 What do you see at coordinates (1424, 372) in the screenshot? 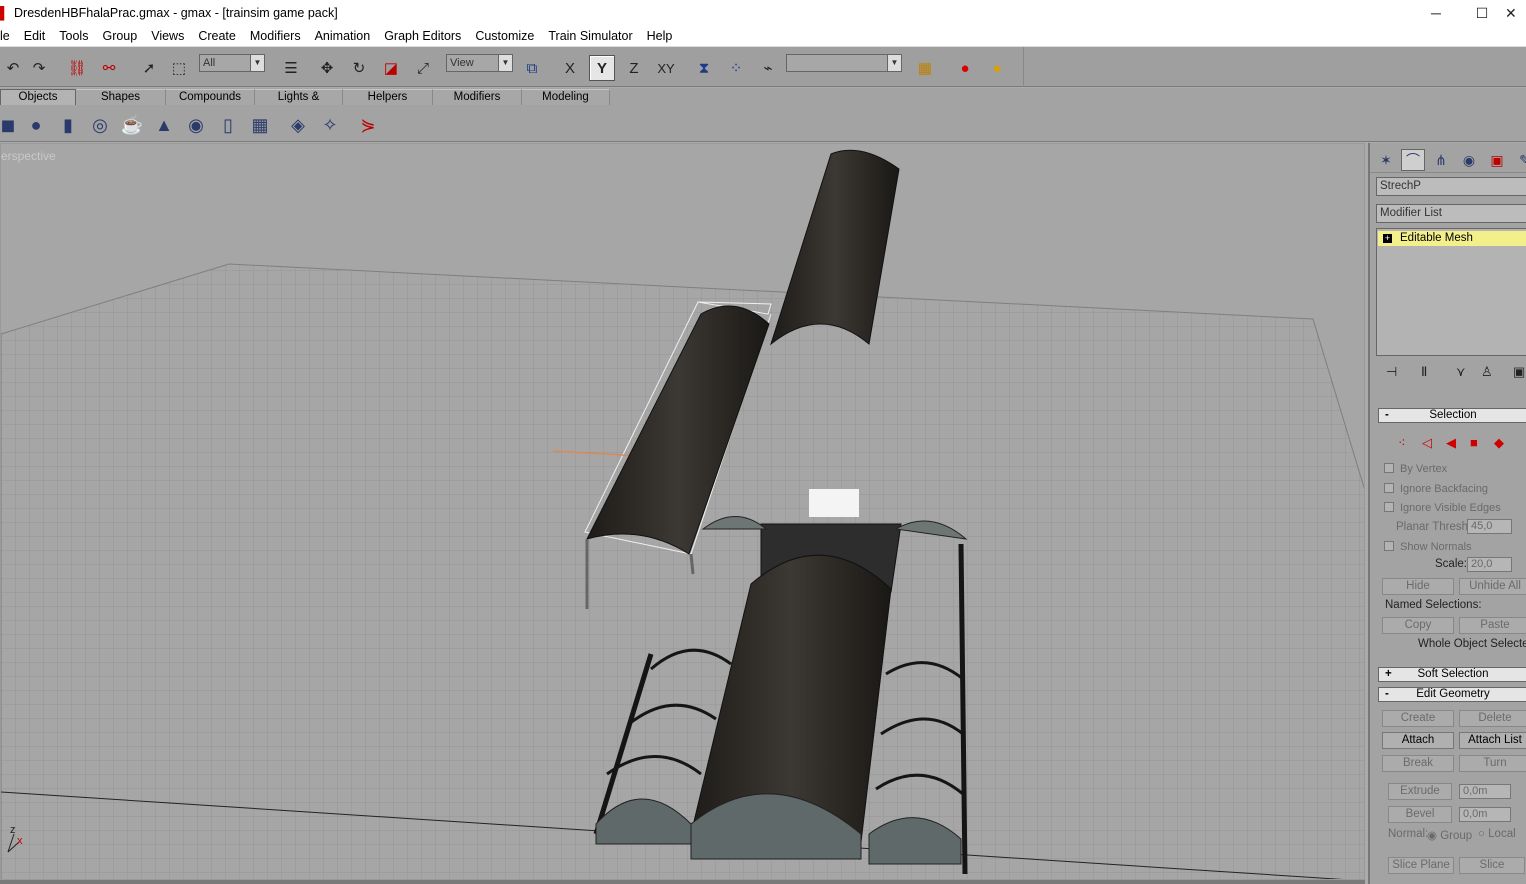
I see `show-end-result-icon: Ⅱ` at bounding box center [1424, 372].